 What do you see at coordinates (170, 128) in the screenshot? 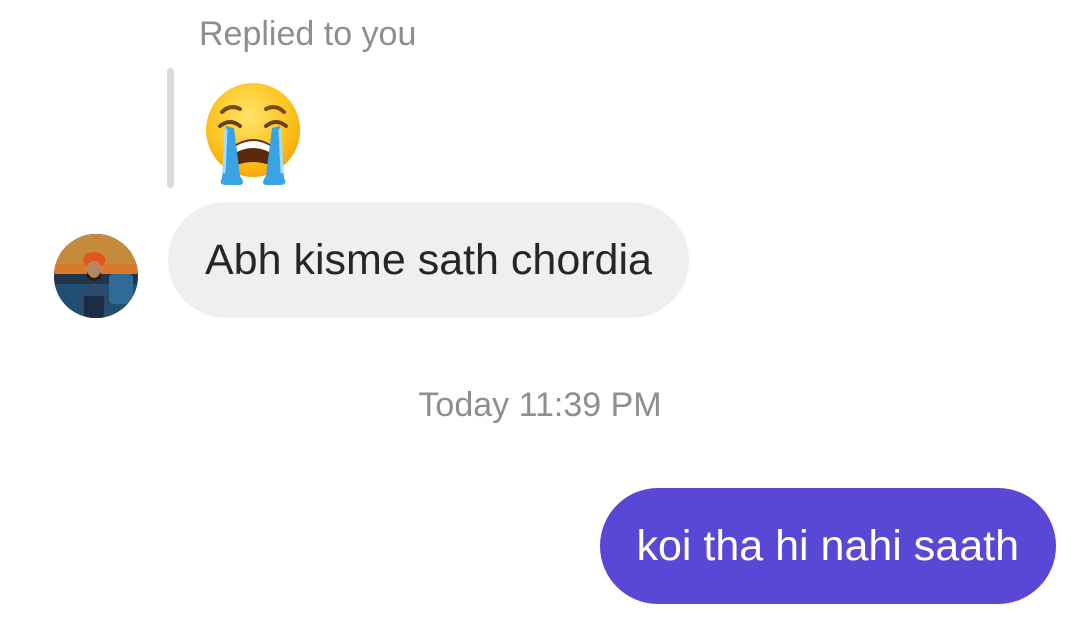
I see `reply-quote-bar` at bounding box center [170, 128].